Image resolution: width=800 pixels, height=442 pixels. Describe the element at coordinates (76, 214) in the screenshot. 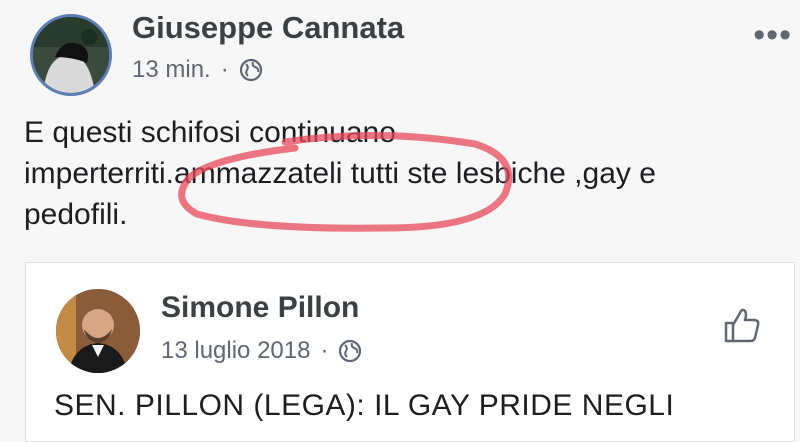

I see `post-text-line: pedofili.` at that location.